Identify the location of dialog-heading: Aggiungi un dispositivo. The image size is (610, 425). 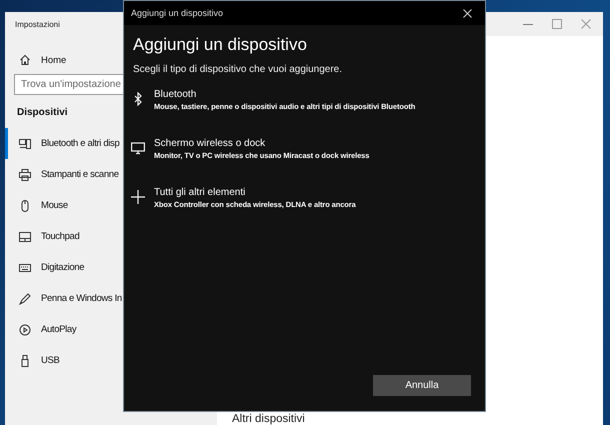
(220, 45).